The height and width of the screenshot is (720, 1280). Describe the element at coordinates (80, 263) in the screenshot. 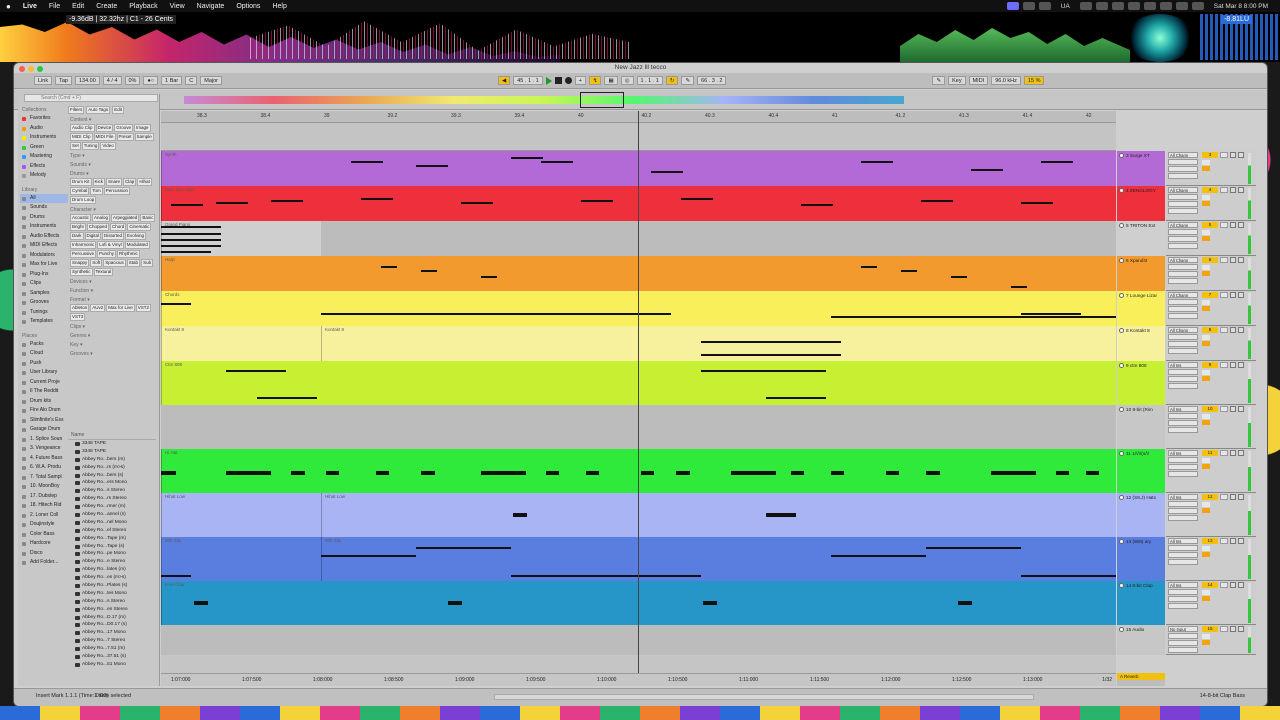

I see `character-tag: Snappy` at that location.